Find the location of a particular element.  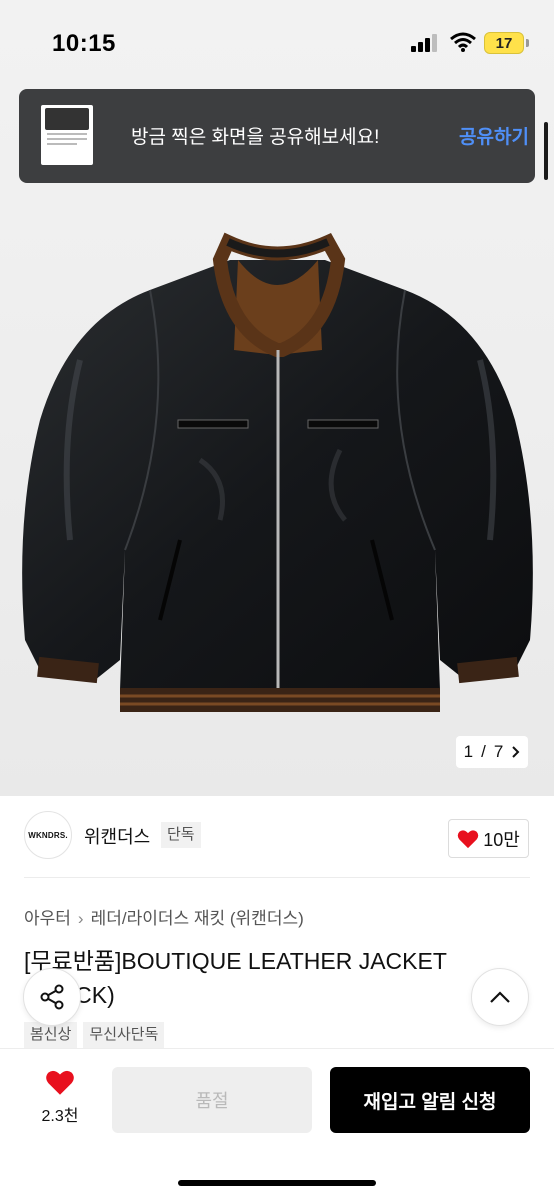

exclusive-badge: 단독 is located at coordinates (181, 835).